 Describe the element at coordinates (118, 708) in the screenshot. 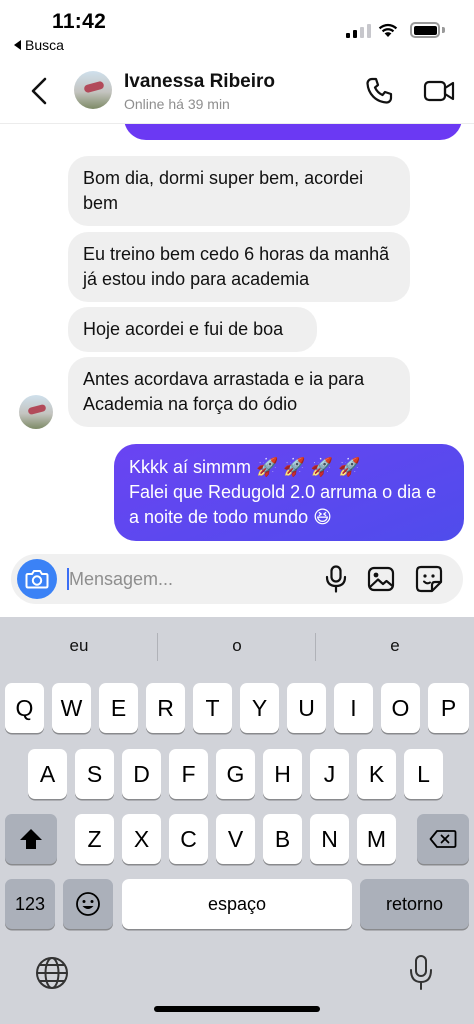

I see `key-e: E` at that location.